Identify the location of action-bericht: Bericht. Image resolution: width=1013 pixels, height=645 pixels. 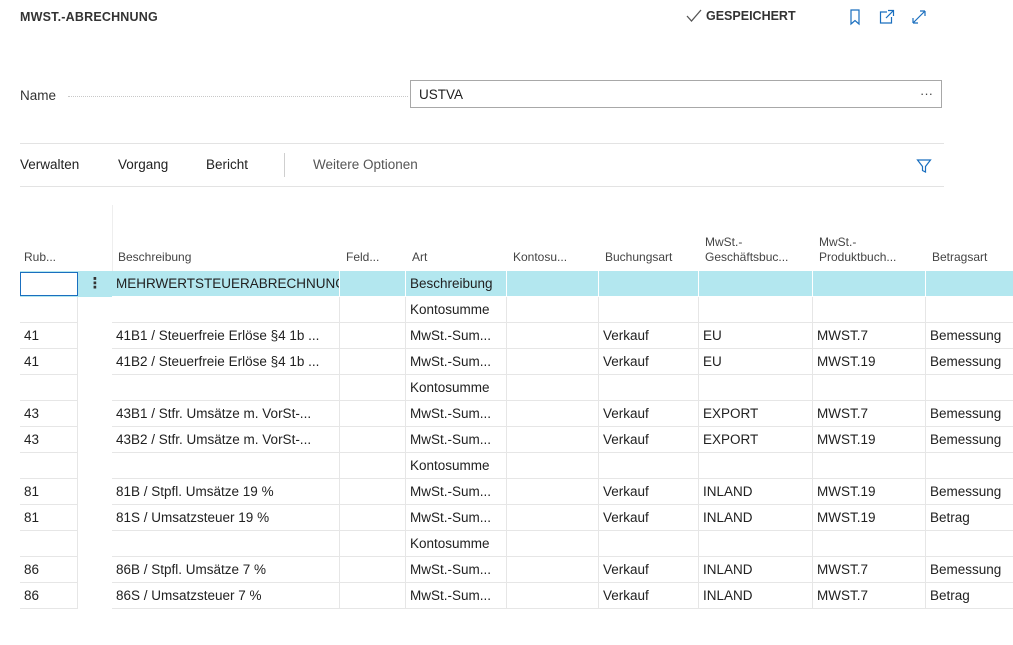
(227, 164).